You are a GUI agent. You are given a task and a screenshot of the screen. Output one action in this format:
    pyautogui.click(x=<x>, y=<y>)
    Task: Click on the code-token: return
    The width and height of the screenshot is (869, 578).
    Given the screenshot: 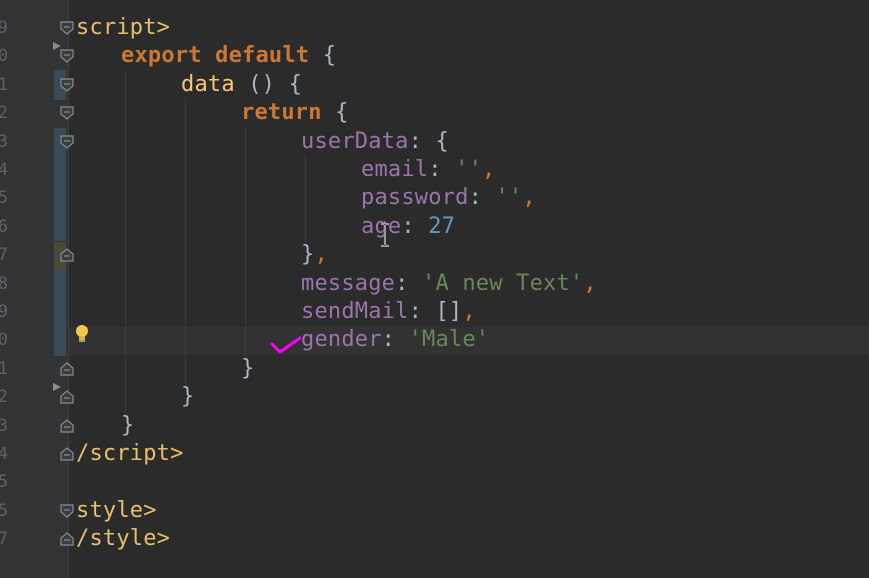 What is the action you would take?
    pyautogui.click(x=288, y=113)
    